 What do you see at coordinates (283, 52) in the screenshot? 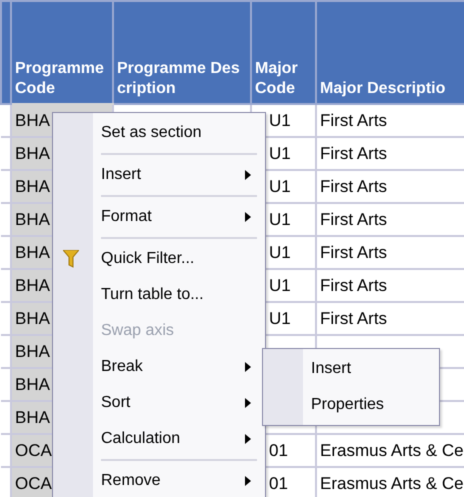
I see `column-header: Major Code` at bounding box center [283, 52].